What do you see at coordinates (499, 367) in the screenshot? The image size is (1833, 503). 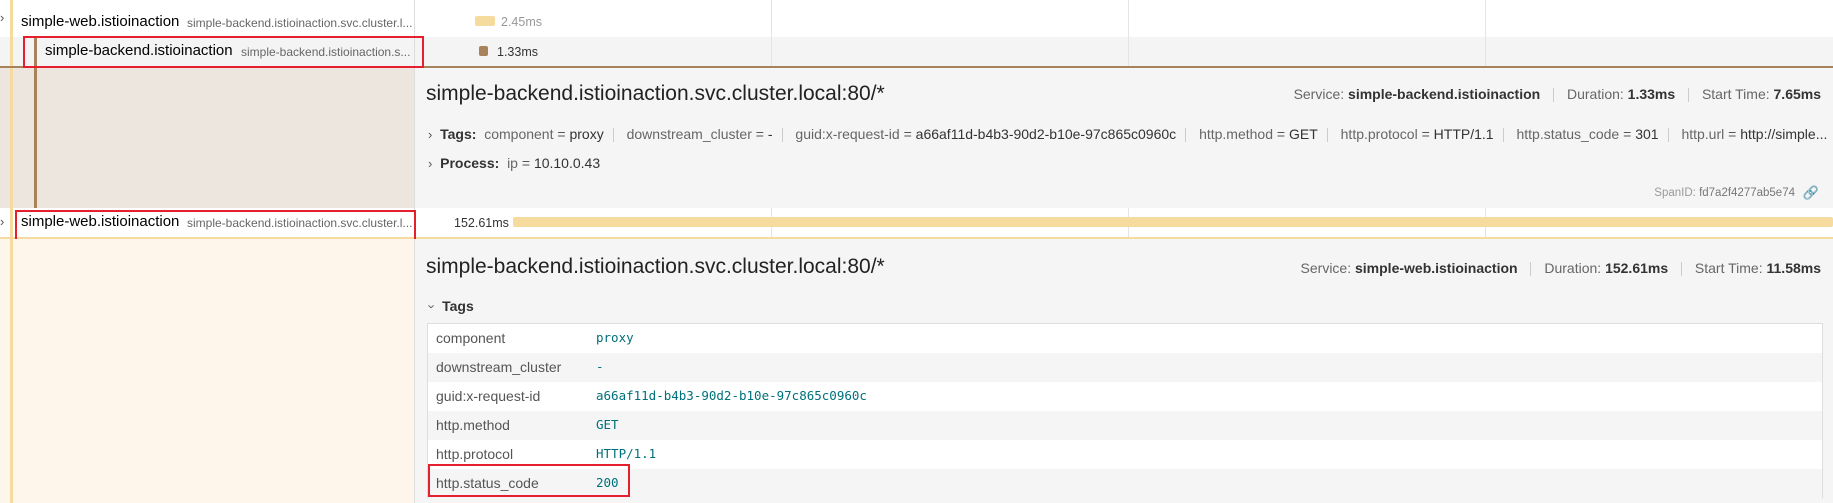 I see `tag-key: downstream_cluster` at bounding box center [499, 367].